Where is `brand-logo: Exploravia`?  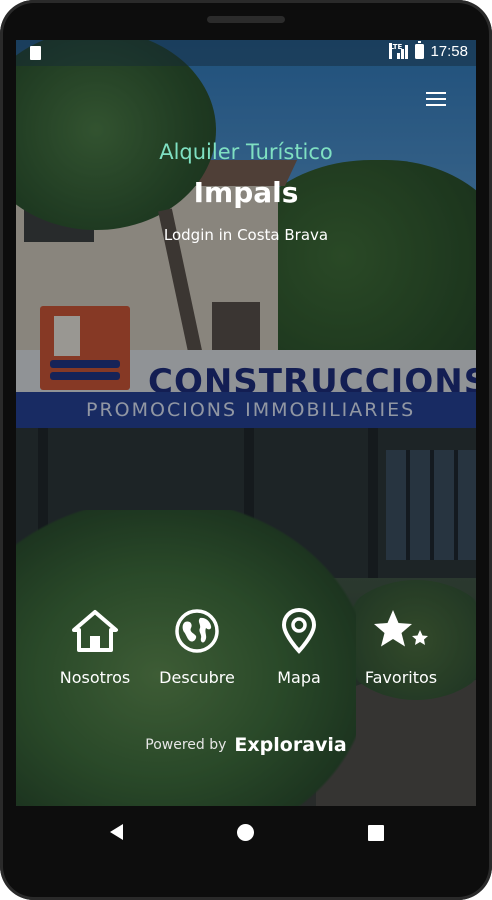
brand-logo: Exploravia is located at coordinates (290, 745).